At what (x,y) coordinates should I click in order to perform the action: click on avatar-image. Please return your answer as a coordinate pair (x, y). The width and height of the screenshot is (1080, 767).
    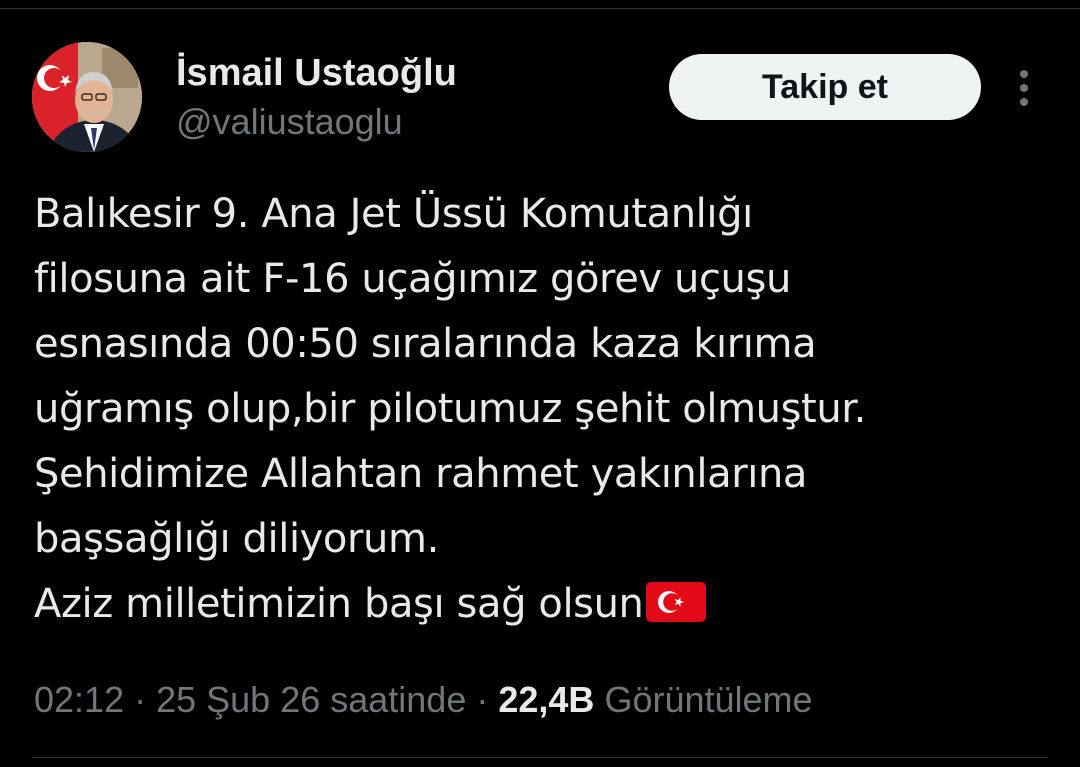
    Looking at the image, I should click on (87, 97).